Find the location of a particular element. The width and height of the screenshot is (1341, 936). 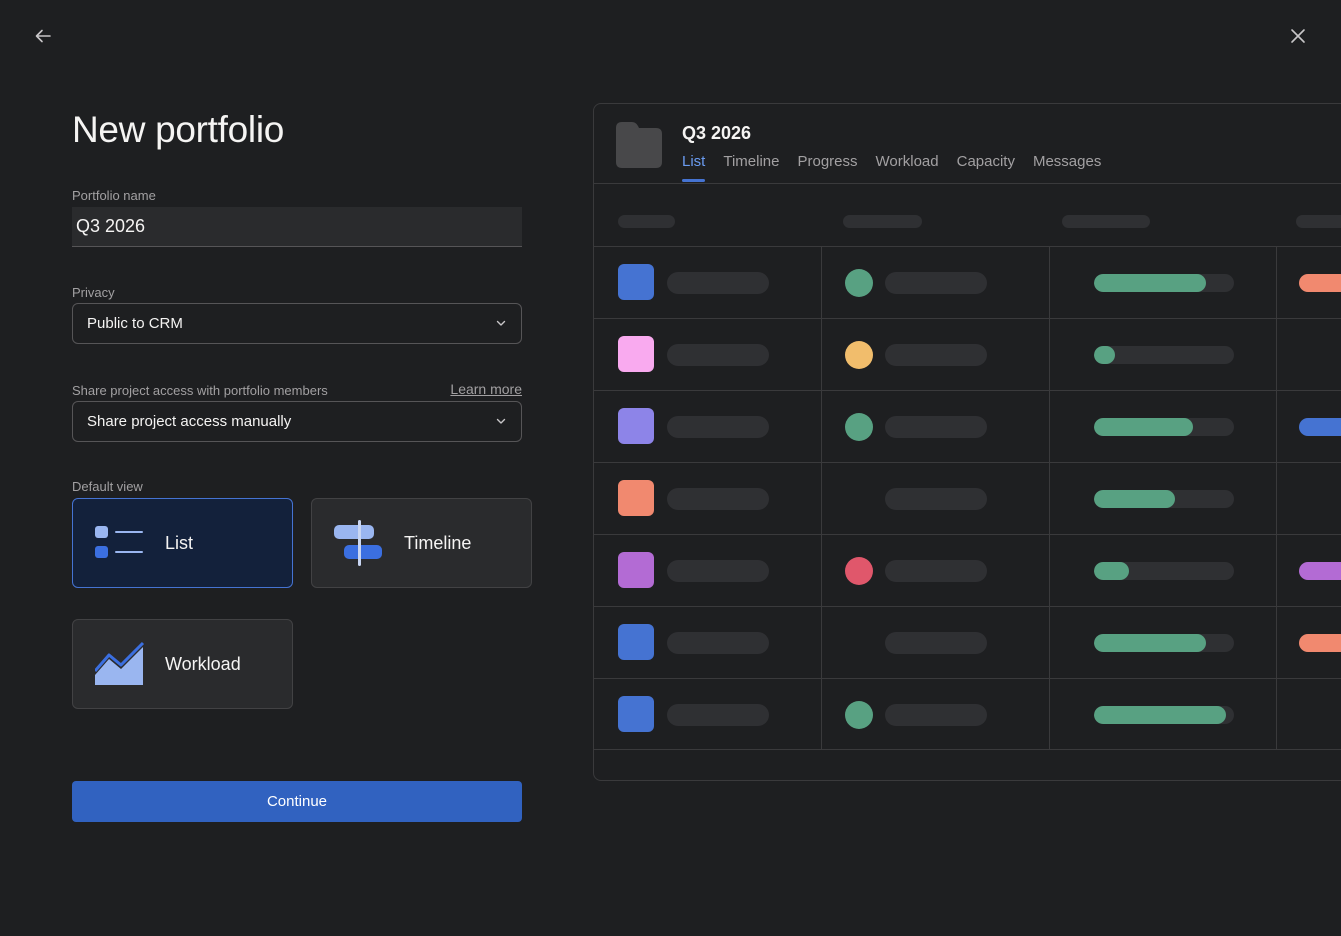

privacy-select: Public to CRM is located at coordinates (297, 323).